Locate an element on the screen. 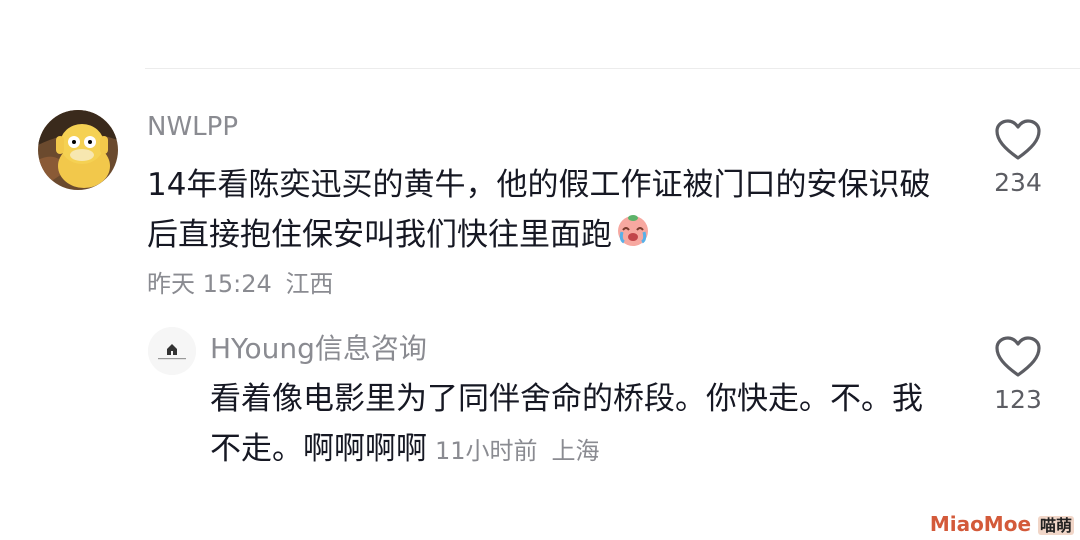  comment-meta: 昨天 15:24 江西 is located at coordinates (240, 281).